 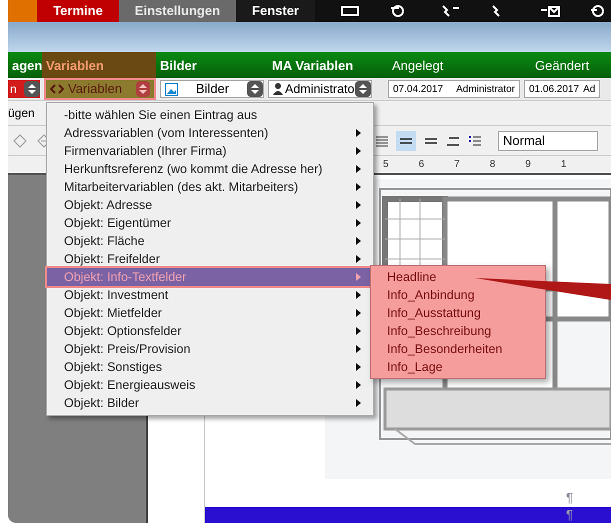 What do you see at coordinates (210, 205) in the screenshot?
I see `menu-item: Objekt: Adresse` at bounding box center [210, 205].